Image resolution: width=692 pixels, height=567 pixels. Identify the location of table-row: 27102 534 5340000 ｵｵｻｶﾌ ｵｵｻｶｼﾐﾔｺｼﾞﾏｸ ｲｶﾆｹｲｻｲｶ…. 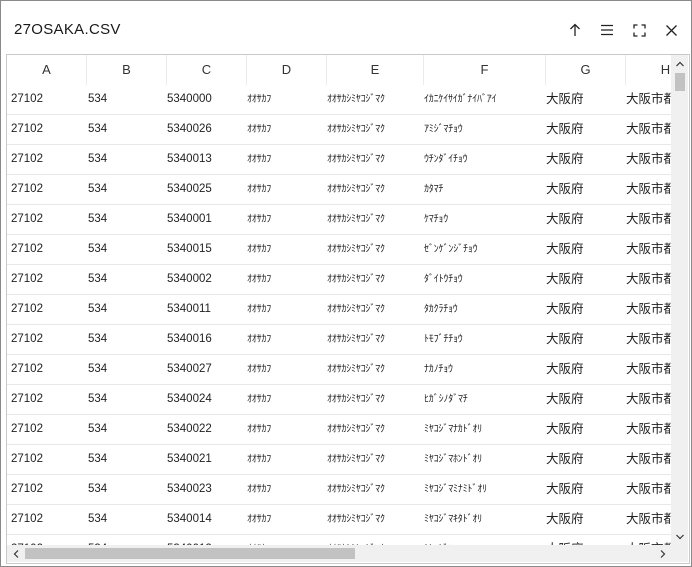
(339, 100).